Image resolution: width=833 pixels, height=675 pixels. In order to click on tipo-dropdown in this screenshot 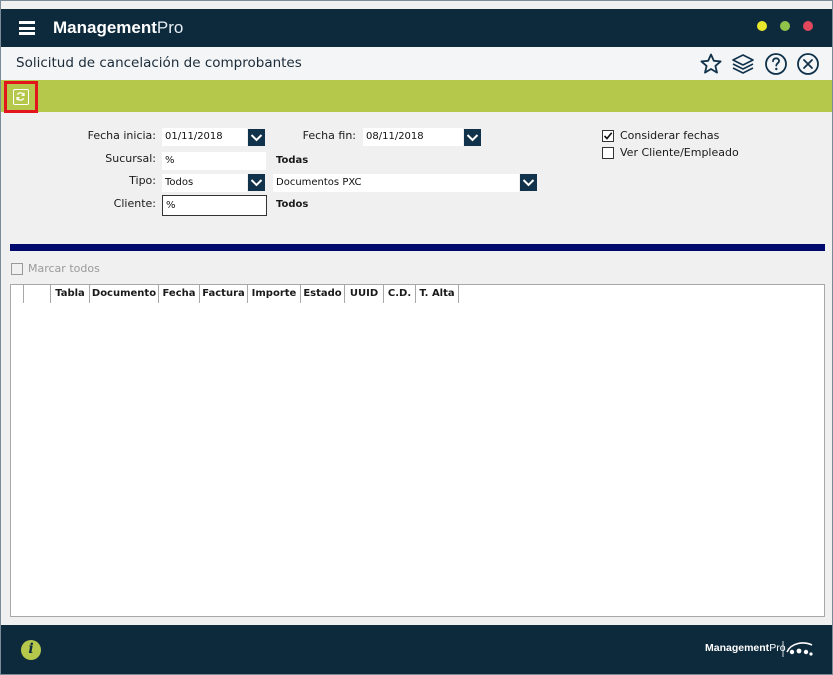, I will do `click(256, 182)`.